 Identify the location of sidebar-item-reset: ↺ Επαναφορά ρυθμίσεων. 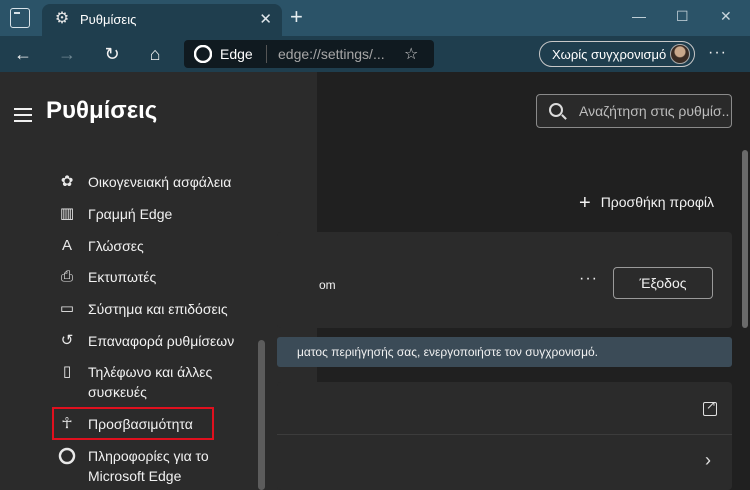
(162, 341).